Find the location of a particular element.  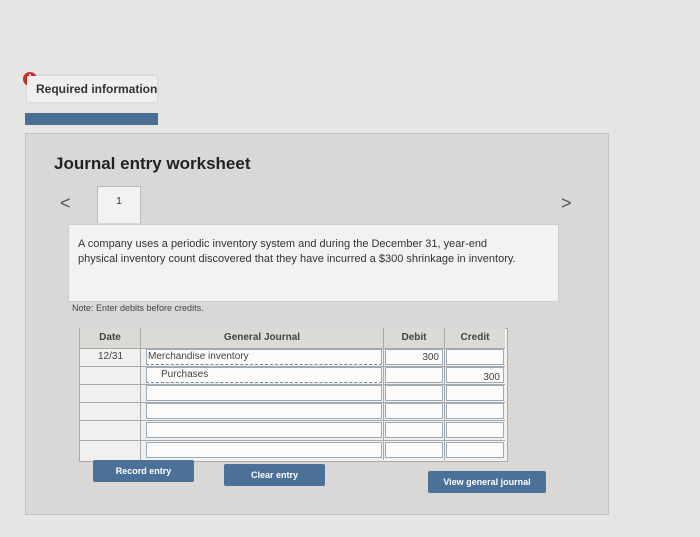

section-bar is located at coordinates (91, 119).